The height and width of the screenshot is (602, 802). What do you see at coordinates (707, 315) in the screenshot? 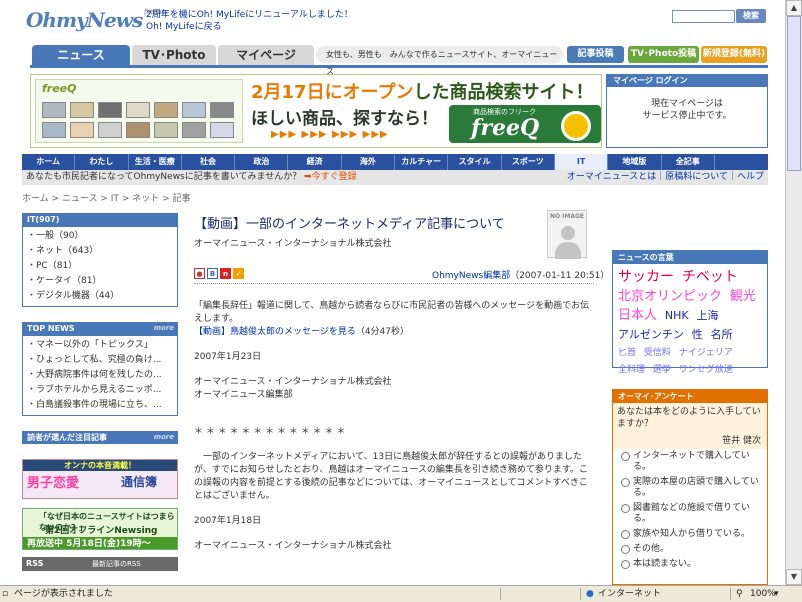
I see `keyword-link: 上海` at bounding box center [707, 315].